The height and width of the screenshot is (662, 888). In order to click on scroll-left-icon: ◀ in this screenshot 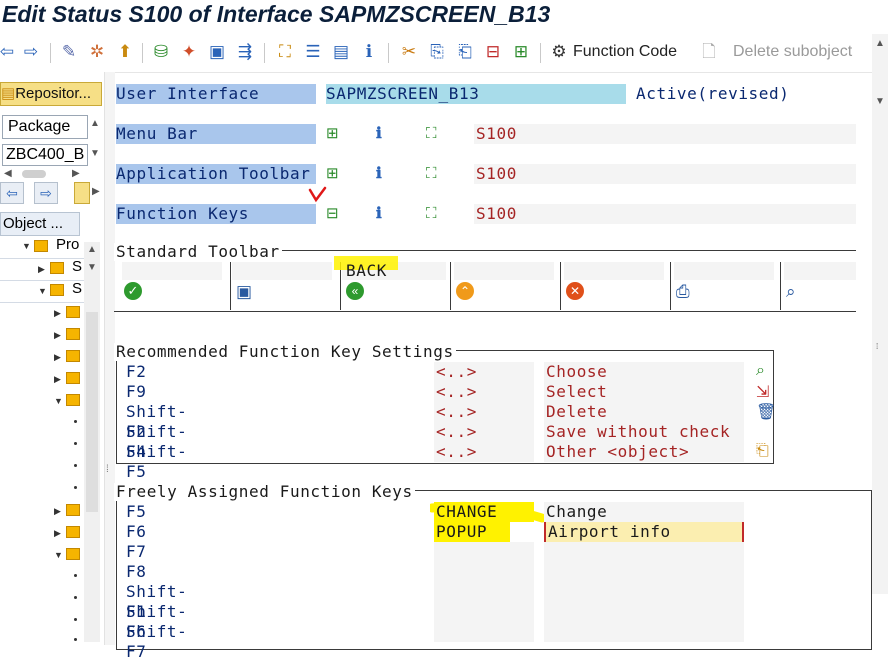, I will do `click(8, 173)`.